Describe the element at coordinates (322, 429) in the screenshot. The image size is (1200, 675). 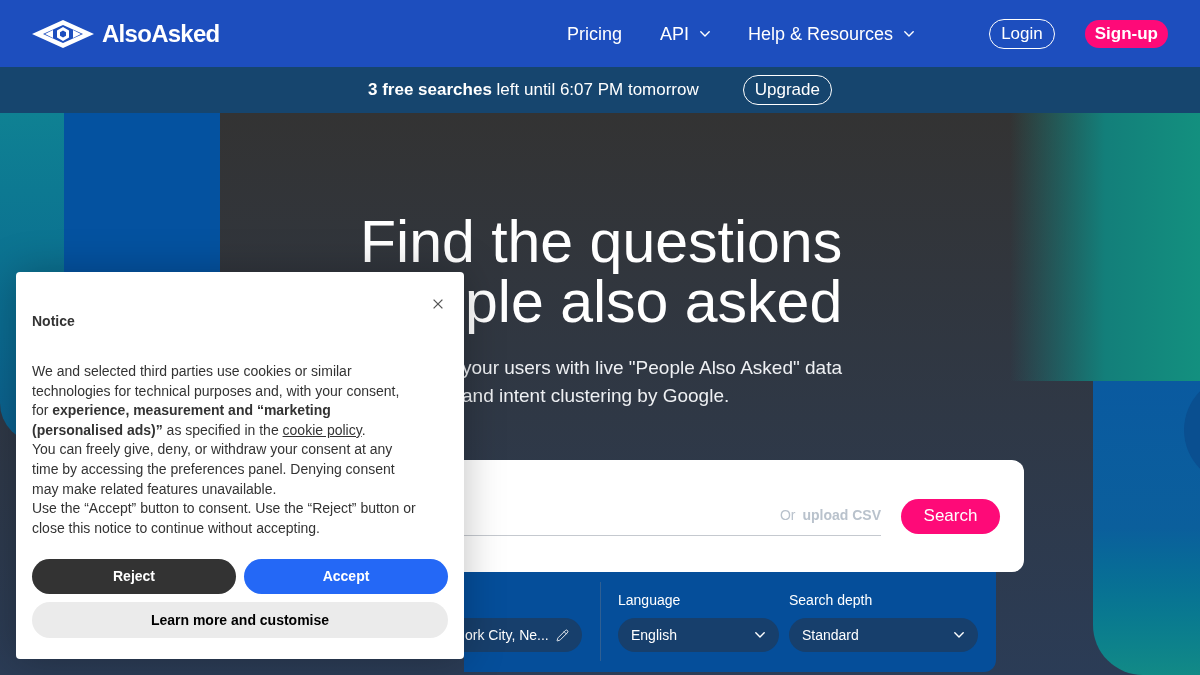
I see `cookie-policy-link: cookie policy` at that location.